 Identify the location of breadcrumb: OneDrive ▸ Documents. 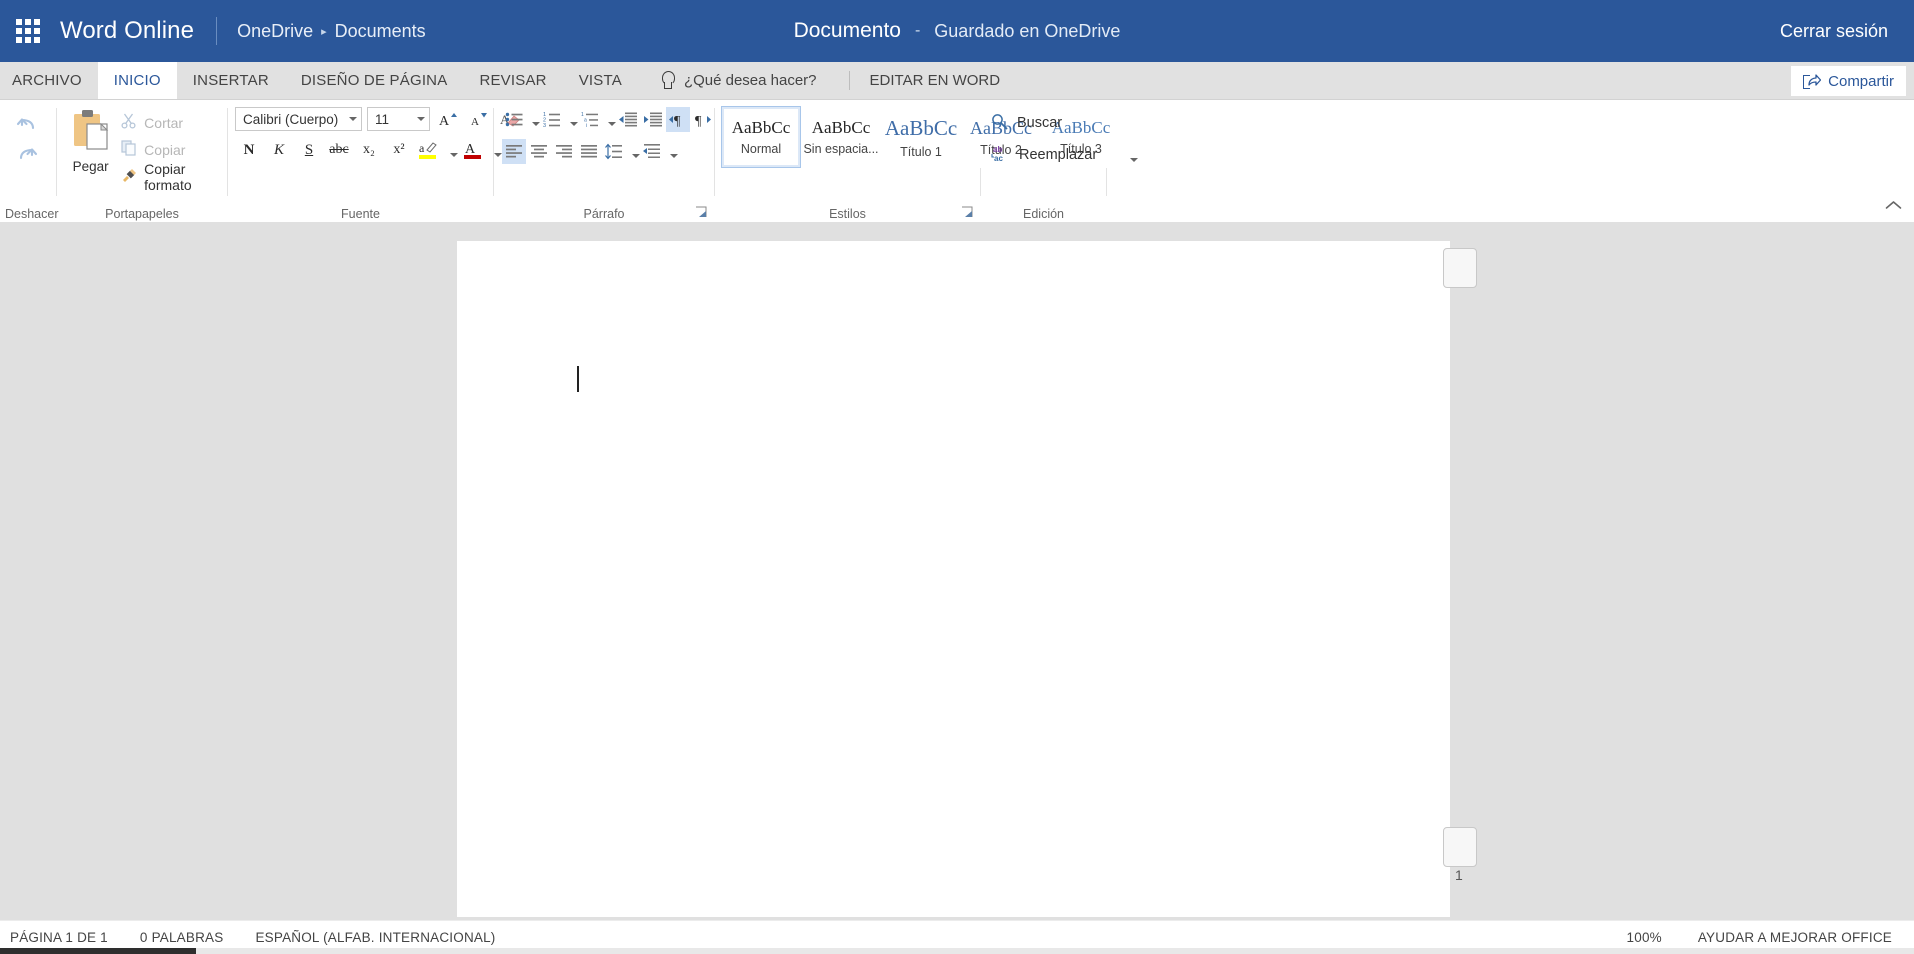
(331, 31).